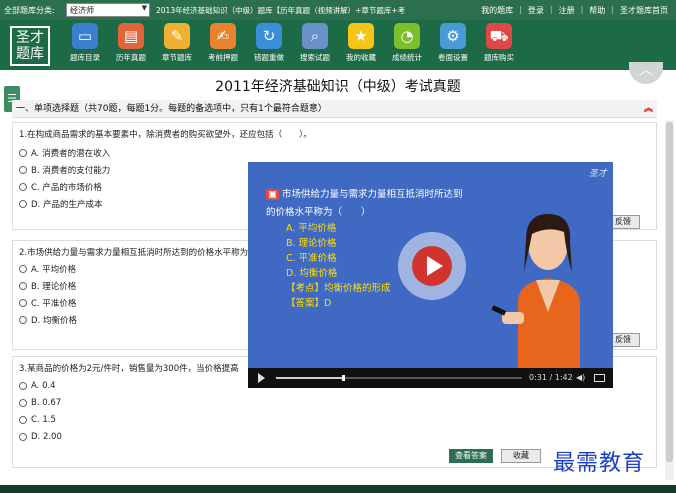 This screenshot has height=493, width=676. I want to click on option-label: B. 0.67, so click(46, 403).